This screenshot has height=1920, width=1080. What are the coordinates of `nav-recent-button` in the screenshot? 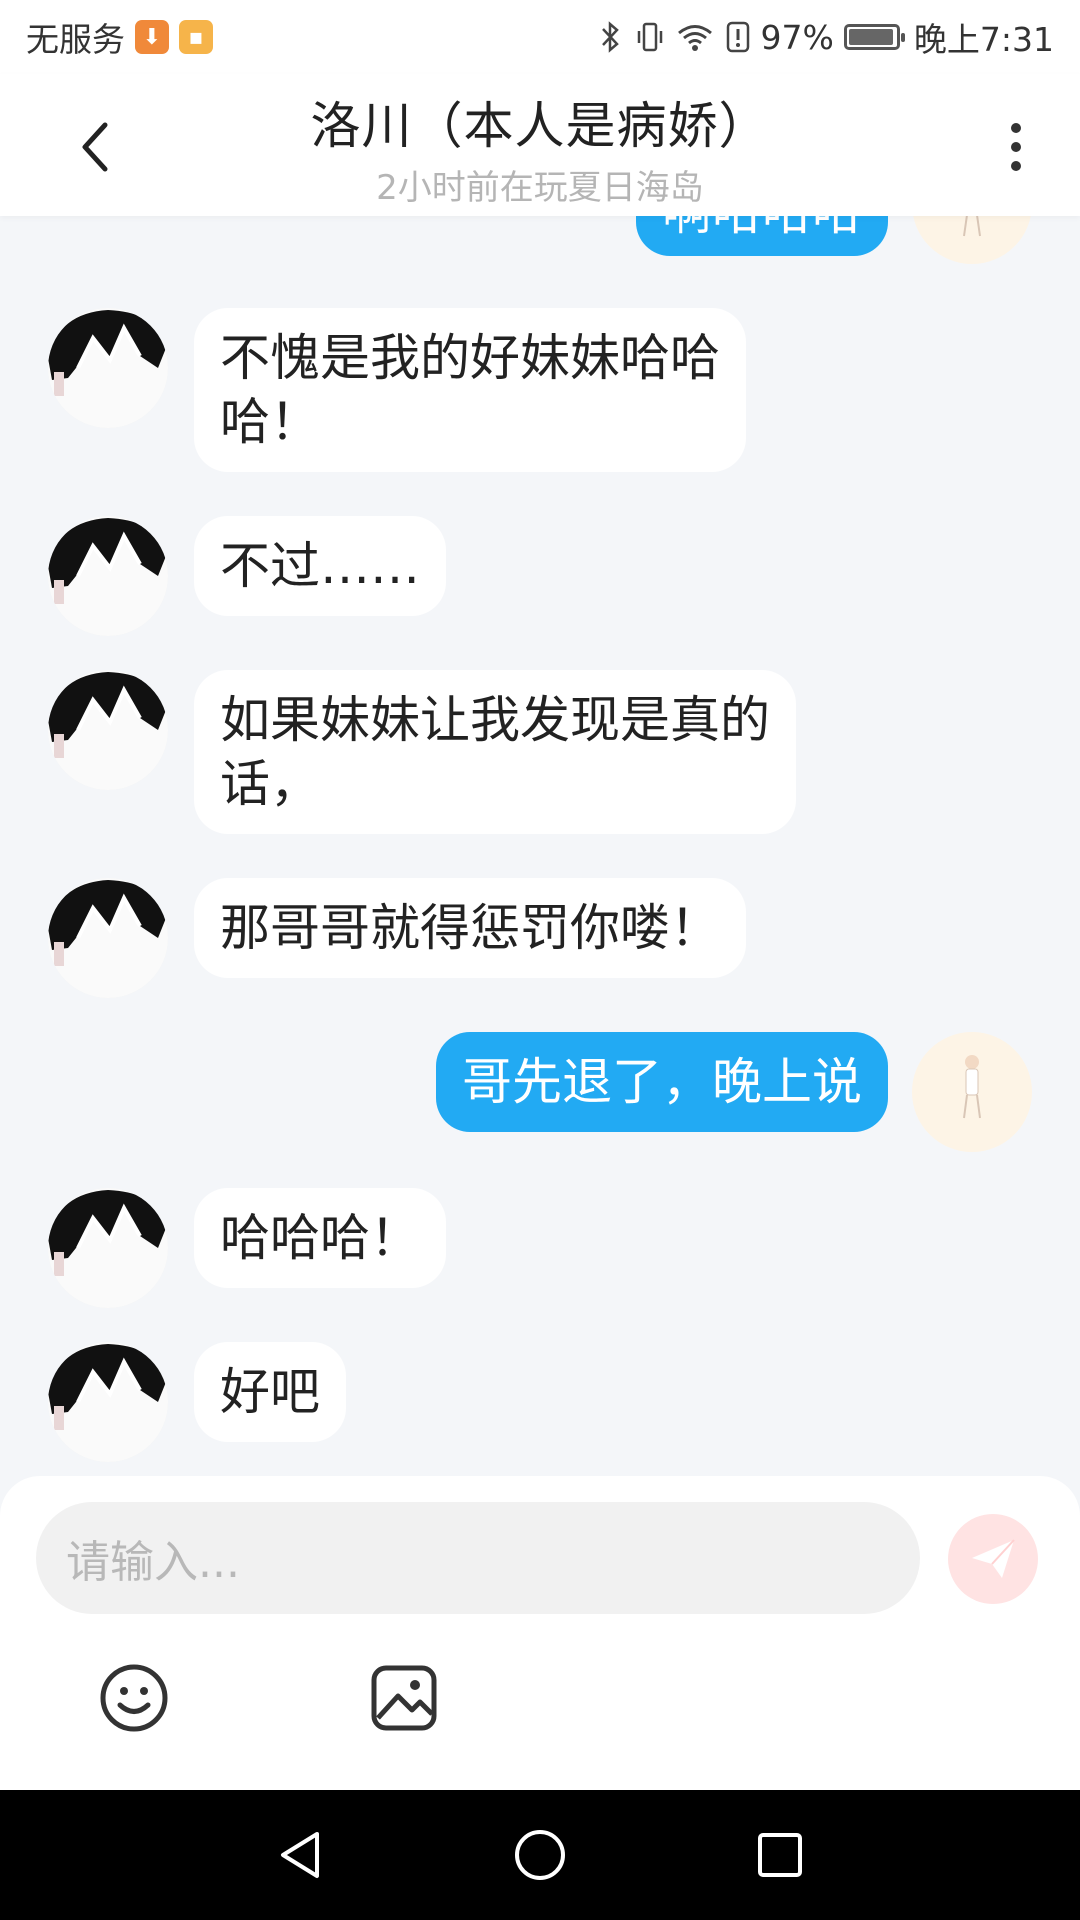 It's located at (780, 1855).